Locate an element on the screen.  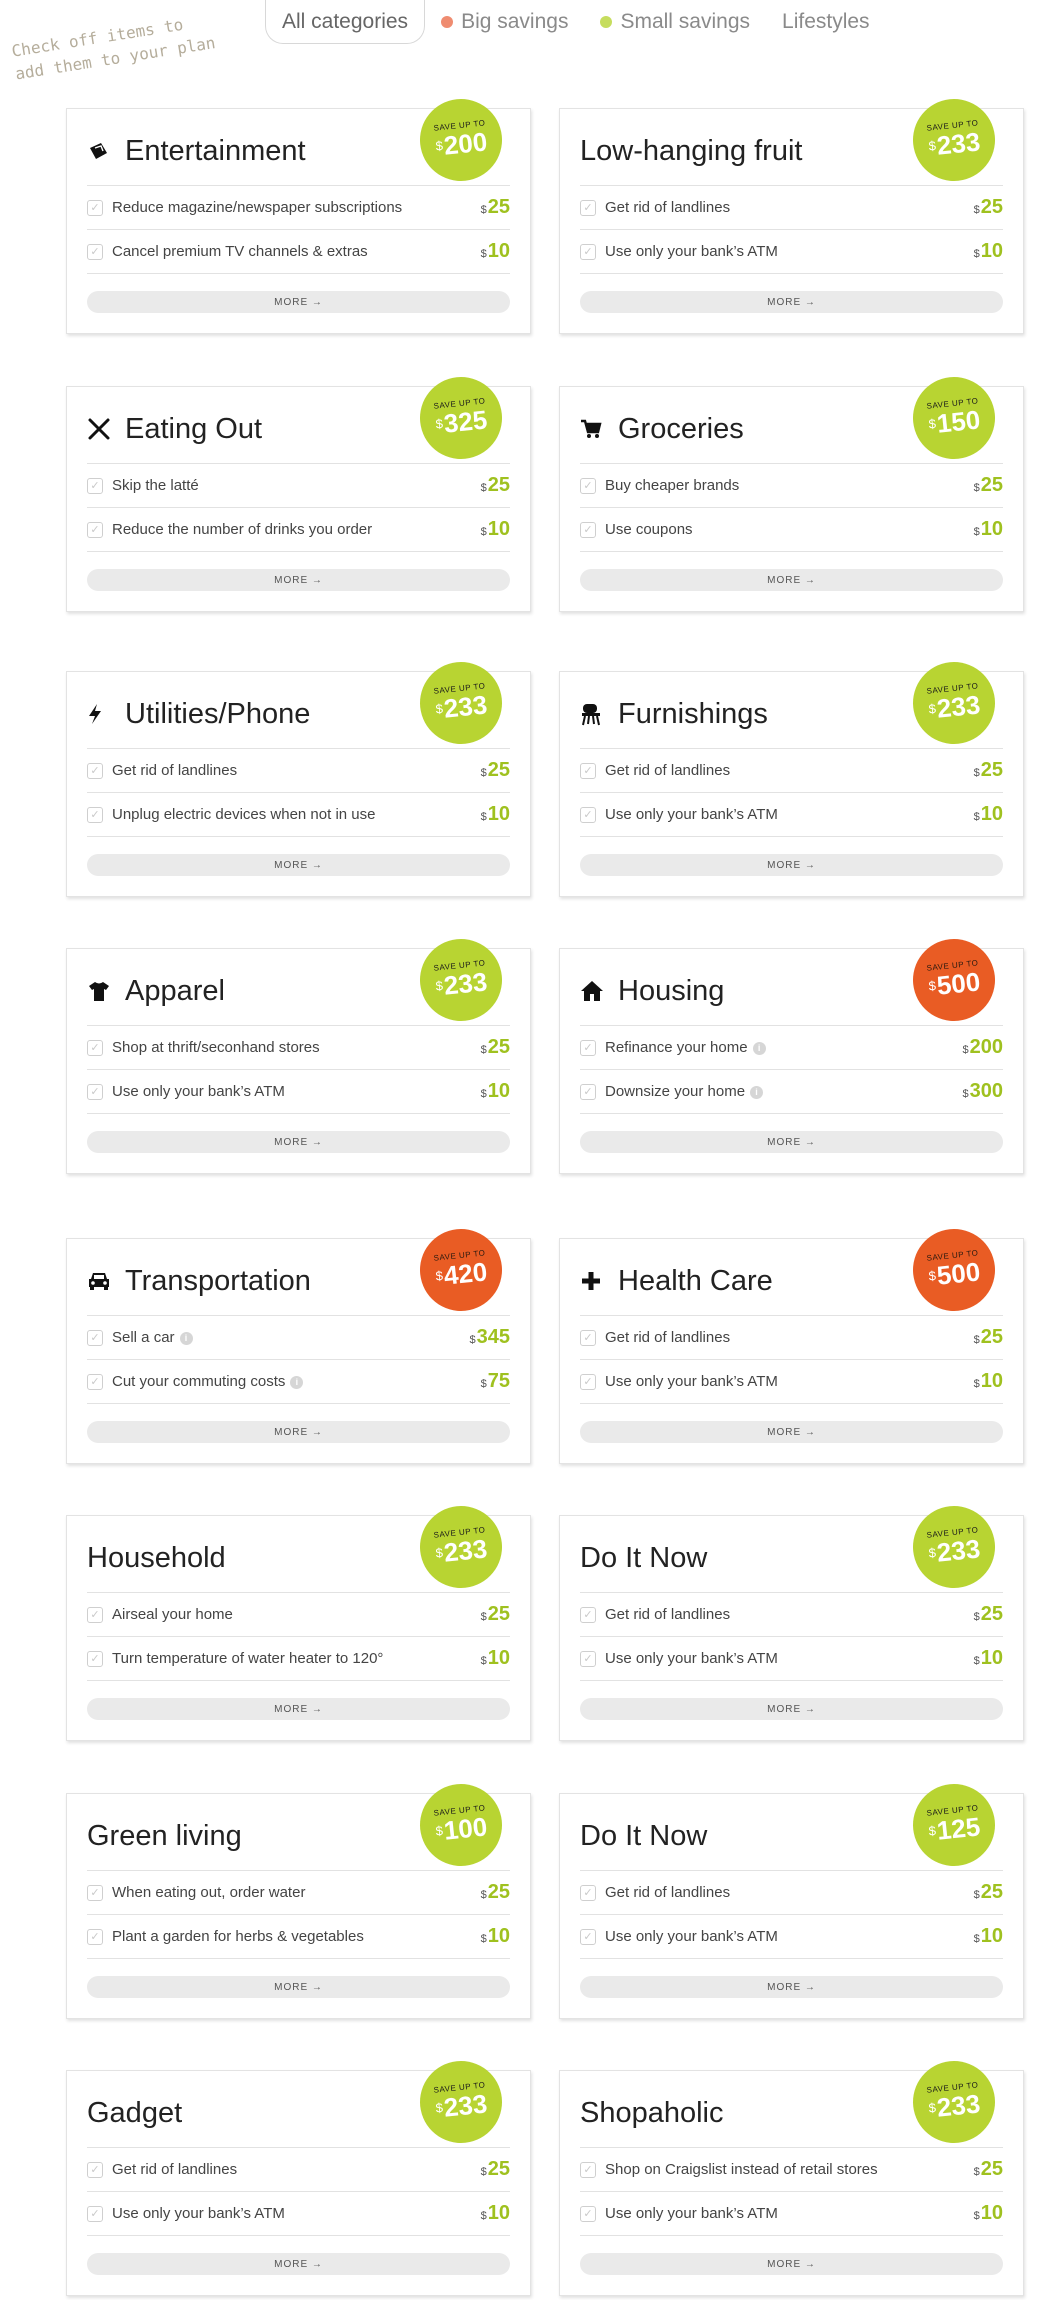
item-label-text: Get rid of landlines is located at coordinates (668, 1337).